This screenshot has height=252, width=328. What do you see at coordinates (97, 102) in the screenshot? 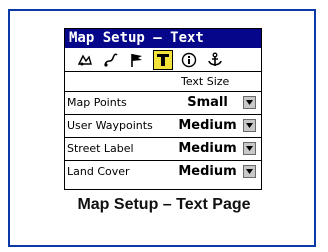
I see `setting-label: Map Points` at bounding box center [97, 102].